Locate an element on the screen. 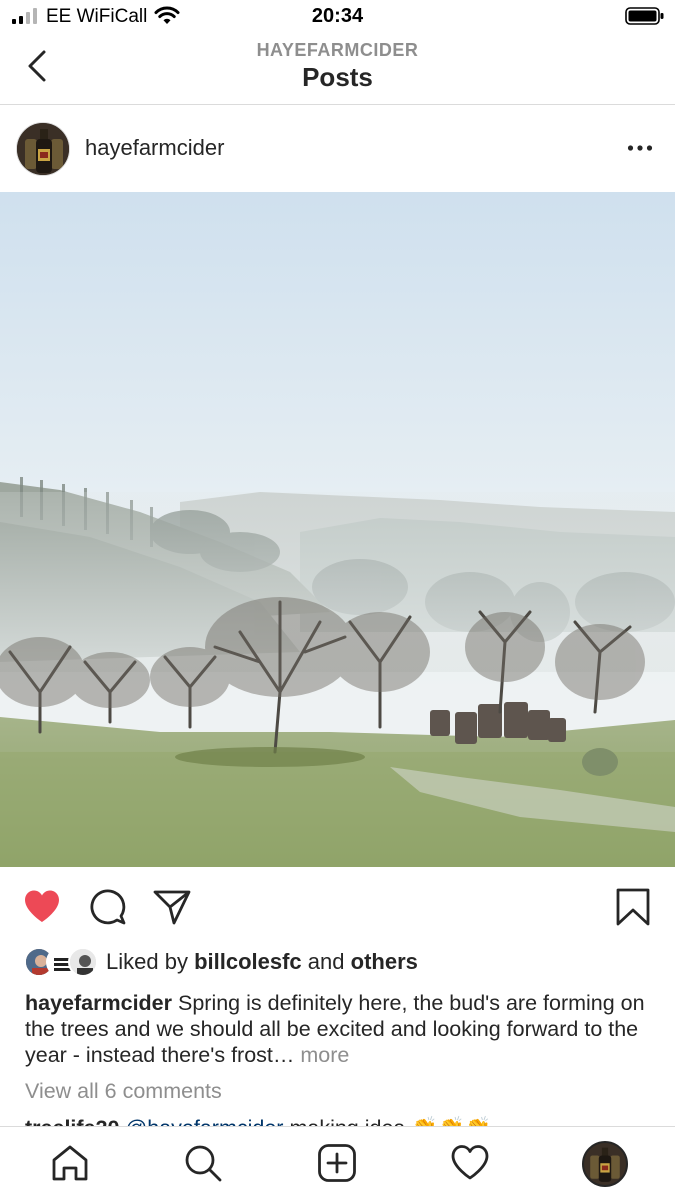 The width and height of the screenshot is (675, 1200). likes-summary: Liked by billcolesfc and others is located at coordinates (262, 962).